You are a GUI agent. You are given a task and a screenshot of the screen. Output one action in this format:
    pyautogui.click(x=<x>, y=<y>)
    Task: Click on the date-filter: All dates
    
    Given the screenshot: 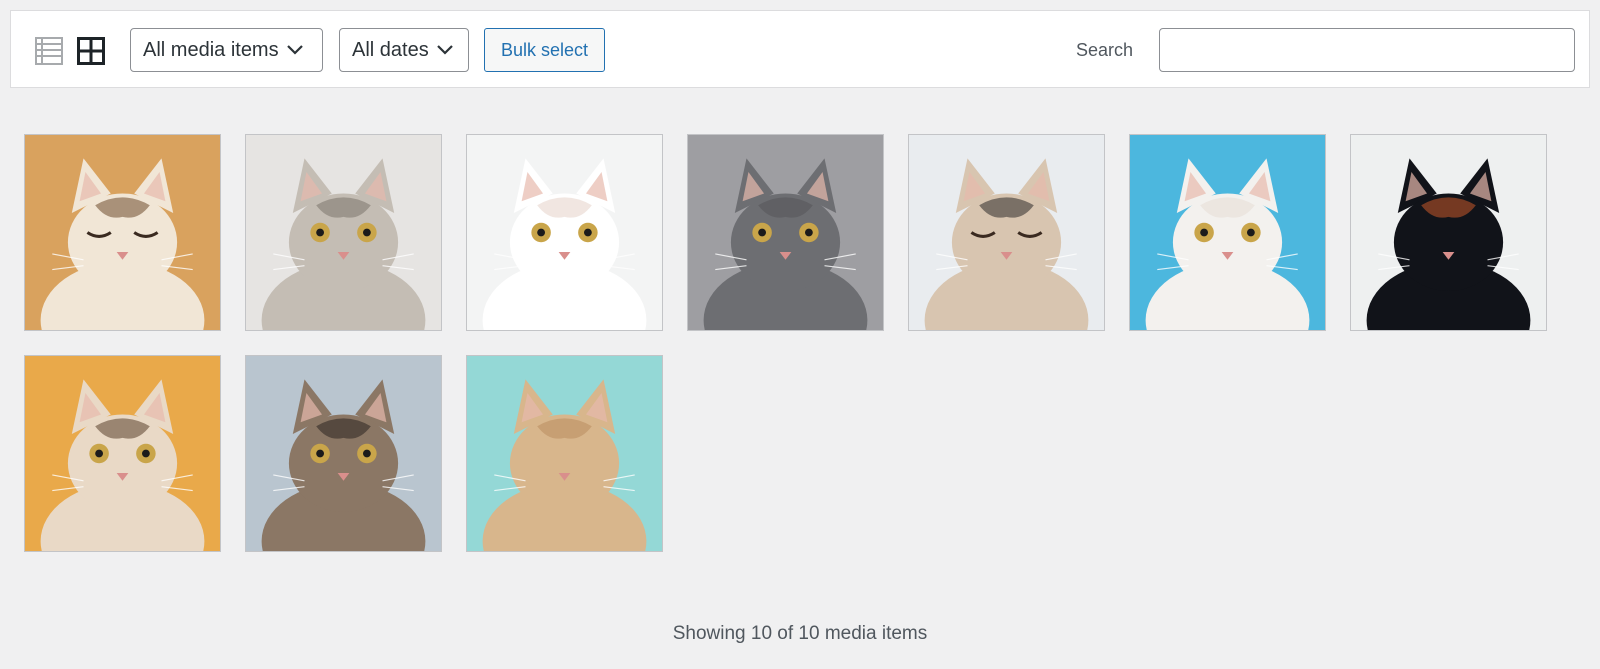 What is the action you would take?
    pyautogui.click(x=404, y=50)
    